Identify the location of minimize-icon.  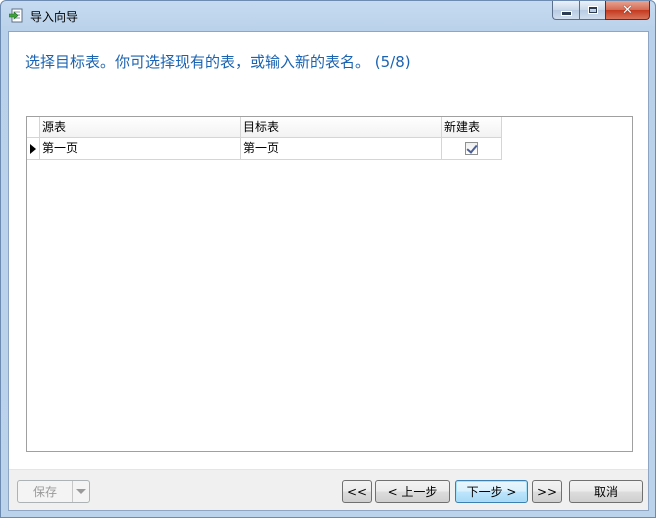
(566, 13).